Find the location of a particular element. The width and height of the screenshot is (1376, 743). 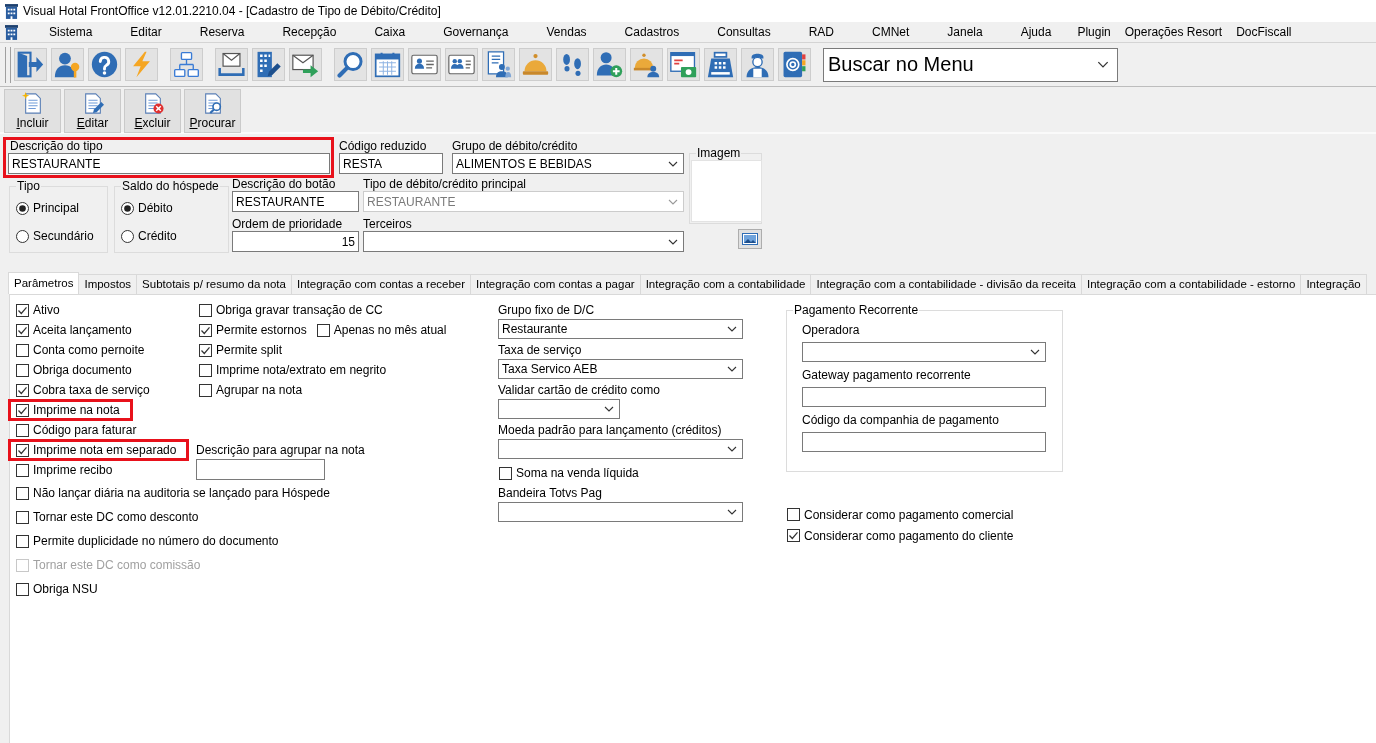

menu-item: Consultas is located at coordinates (744, 32).